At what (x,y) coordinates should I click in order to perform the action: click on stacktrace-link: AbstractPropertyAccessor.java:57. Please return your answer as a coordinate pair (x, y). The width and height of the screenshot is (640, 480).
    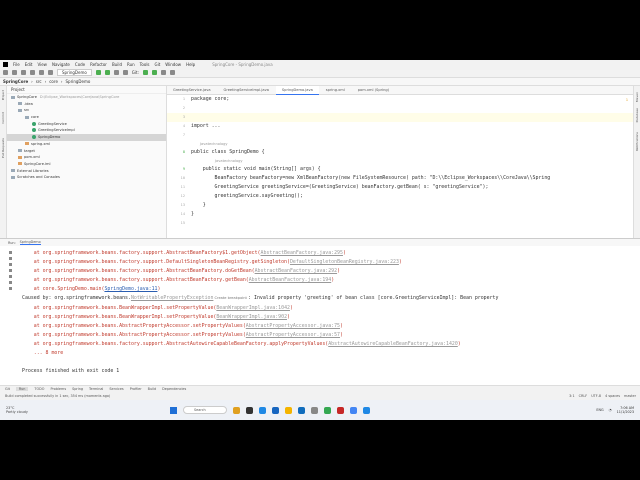
    Looking at the image, I should click on (293, 335).